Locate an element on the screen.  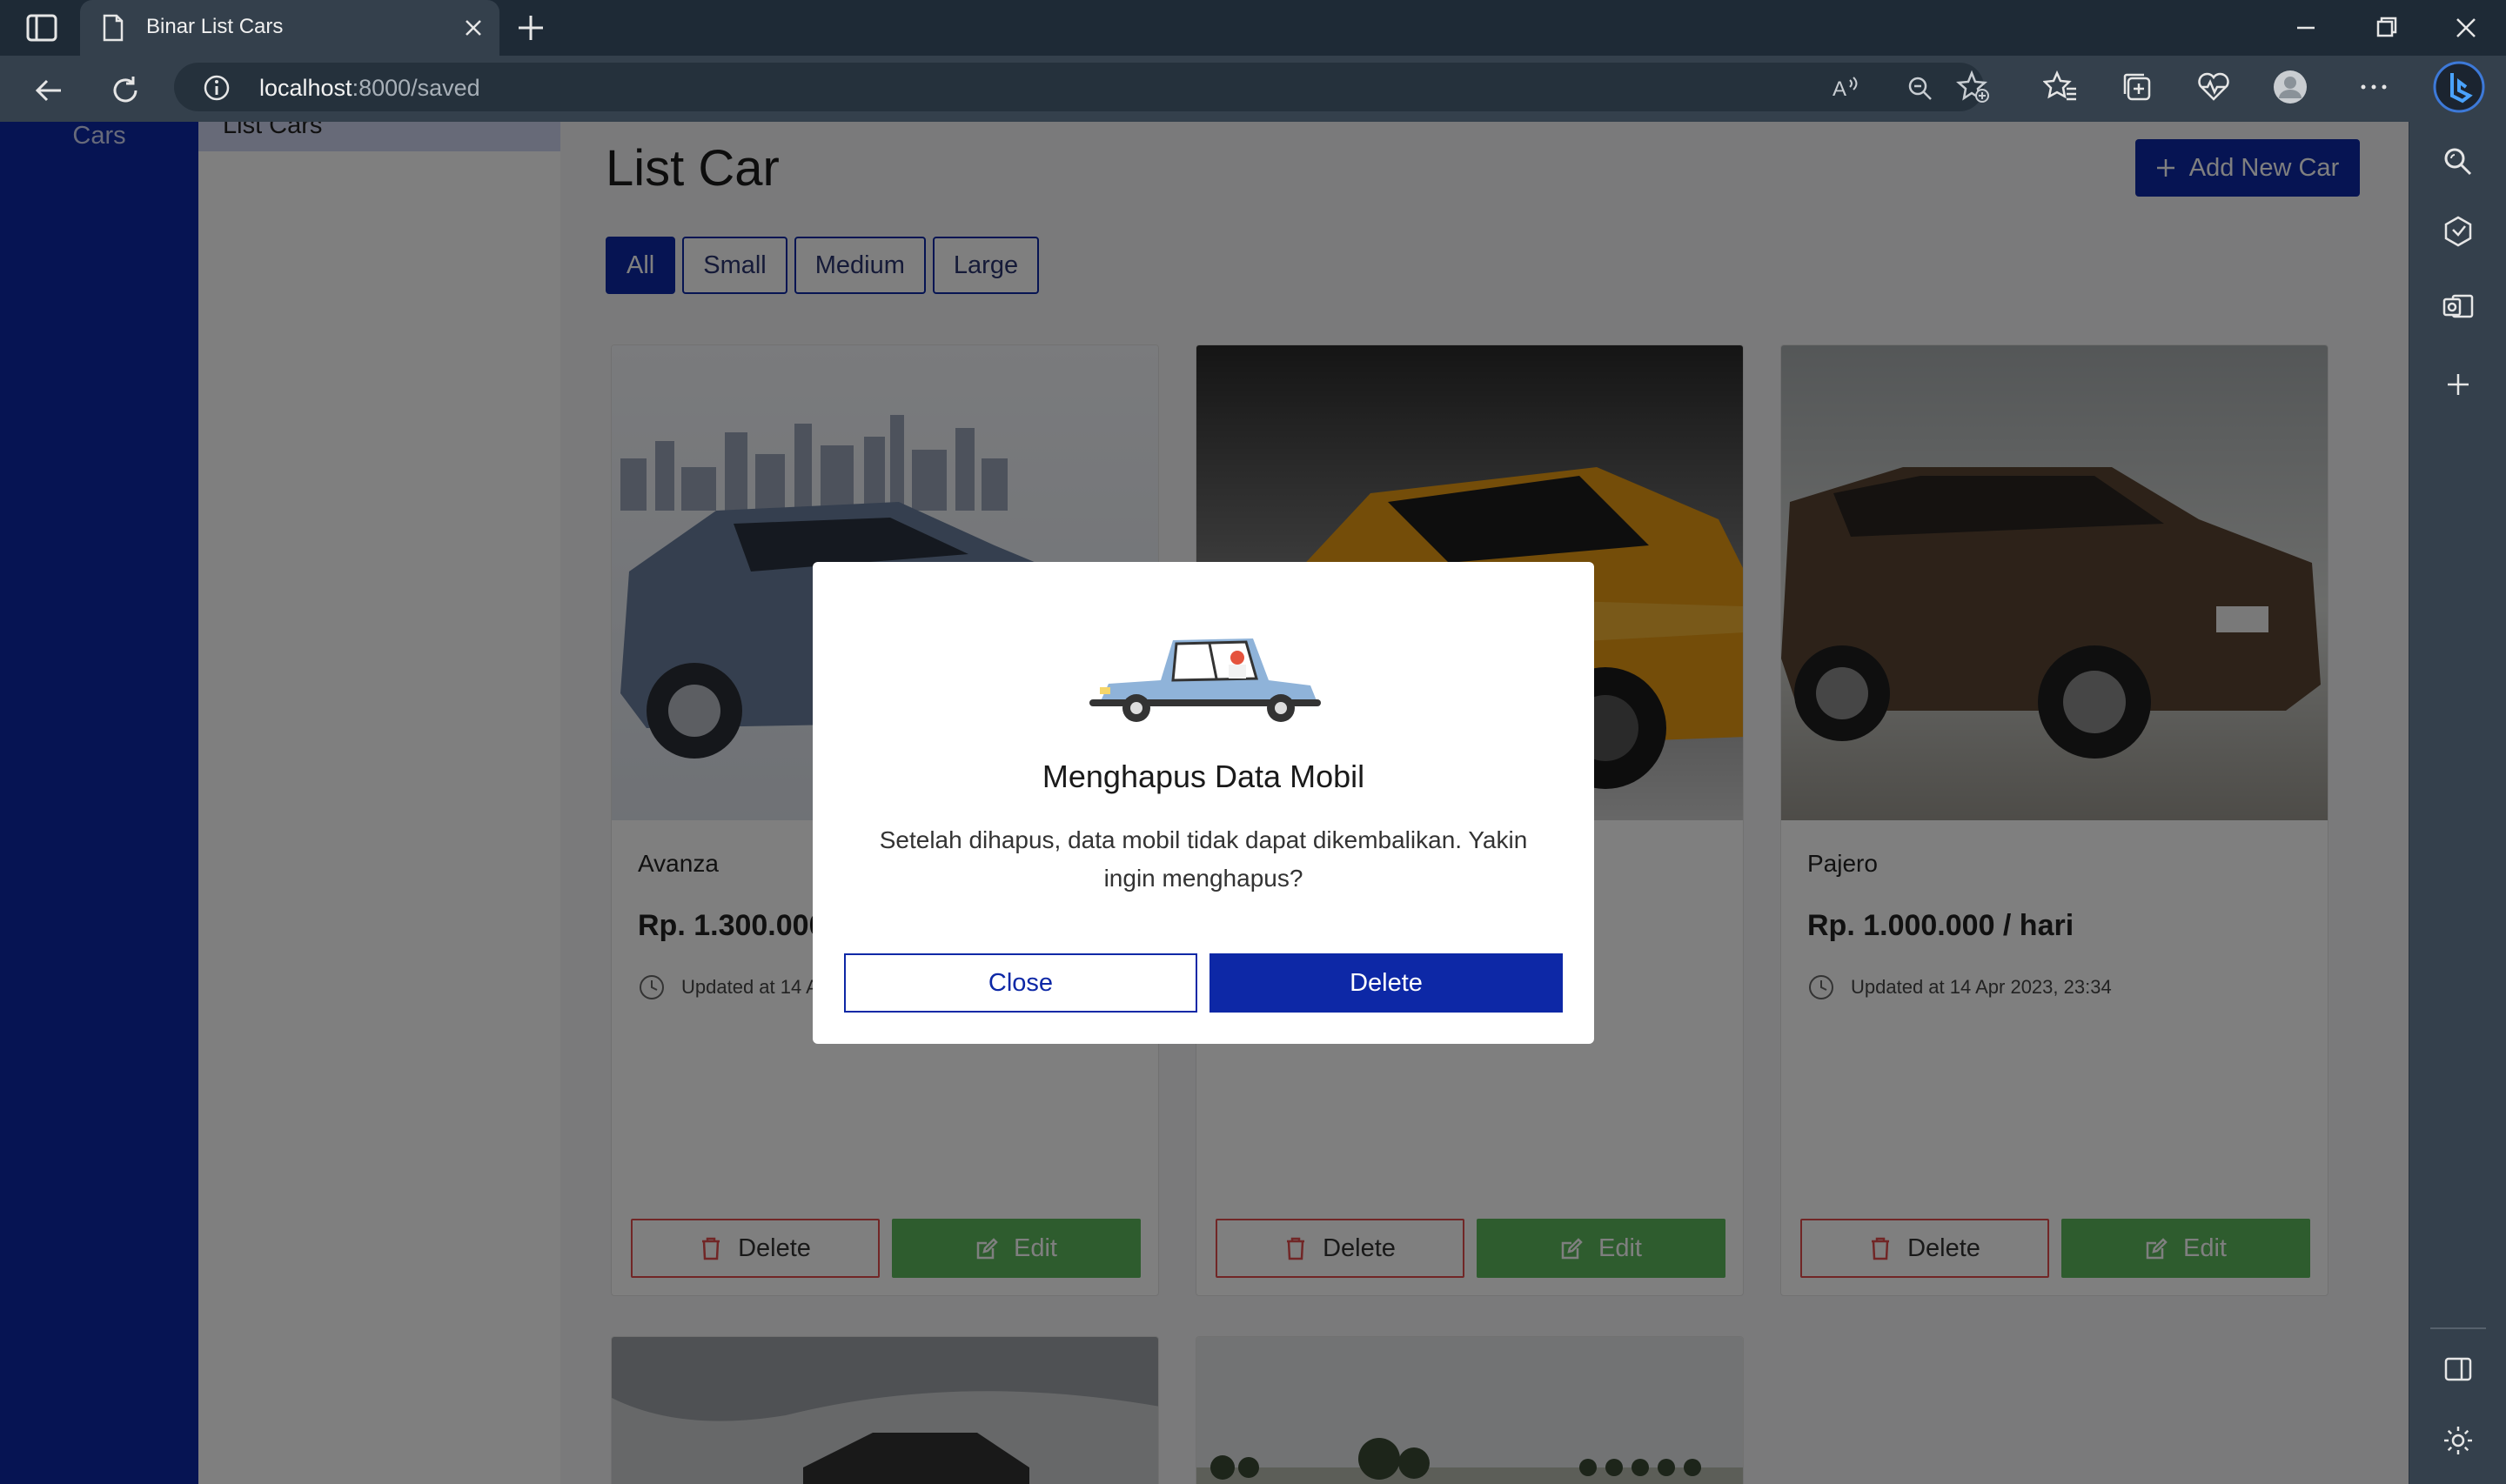
info-icon is located at coordinates (216, 88).